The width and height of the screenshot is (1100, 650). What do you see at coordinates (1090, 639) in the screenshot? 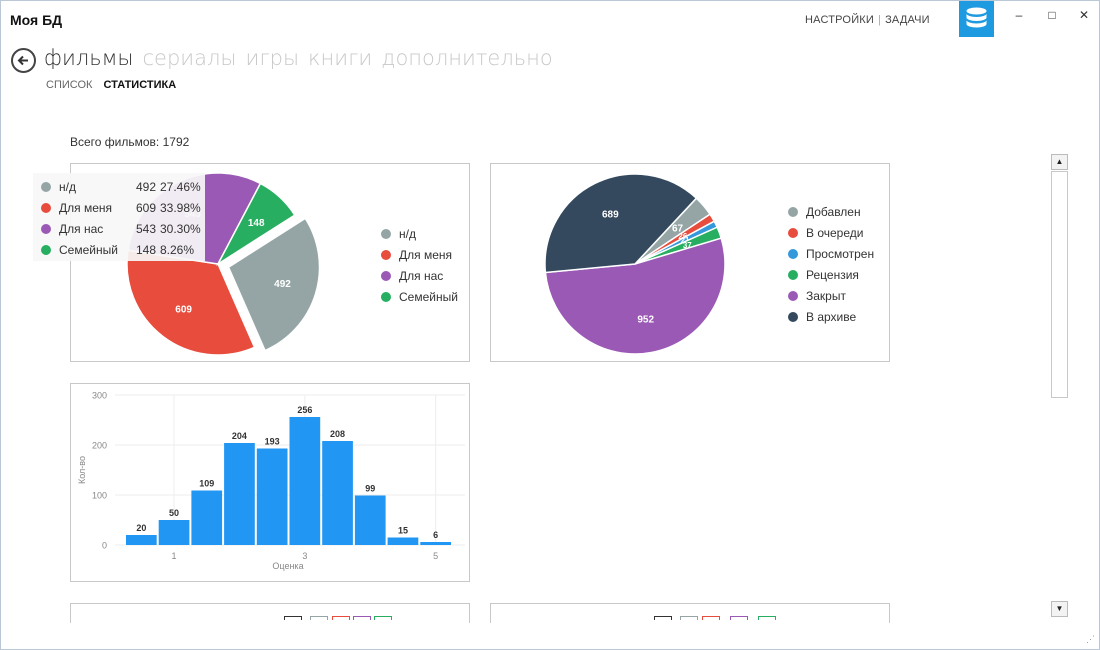
I see `resize-grip-icon: ⋰` at bounding box center [1090, 639].